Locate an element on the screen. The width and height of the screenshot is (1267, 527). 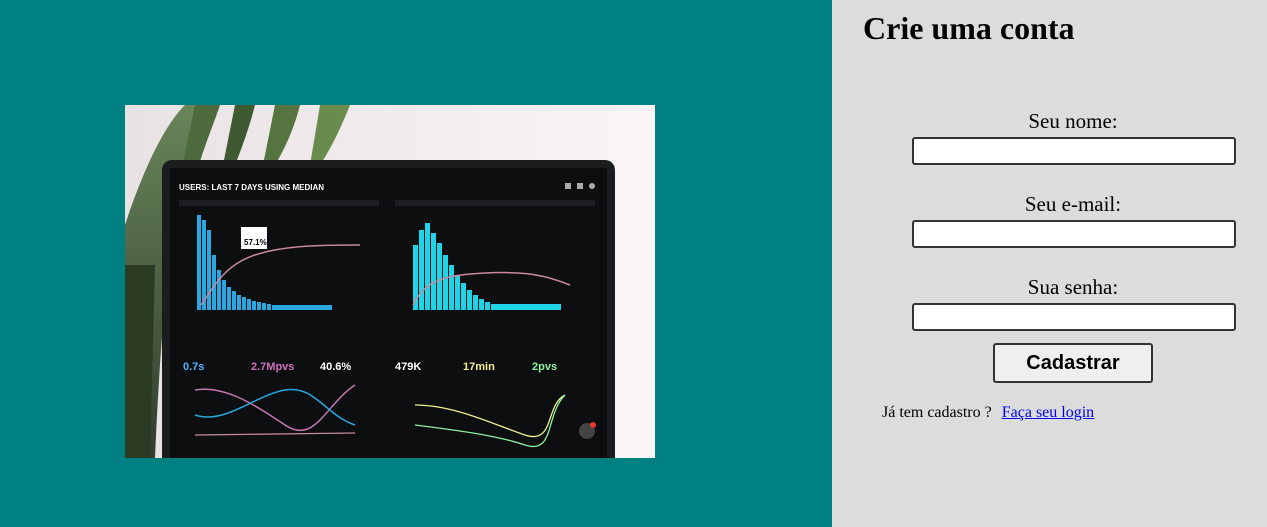
metric-1: 2.7Mpvs is located at coordinates (272, 367).